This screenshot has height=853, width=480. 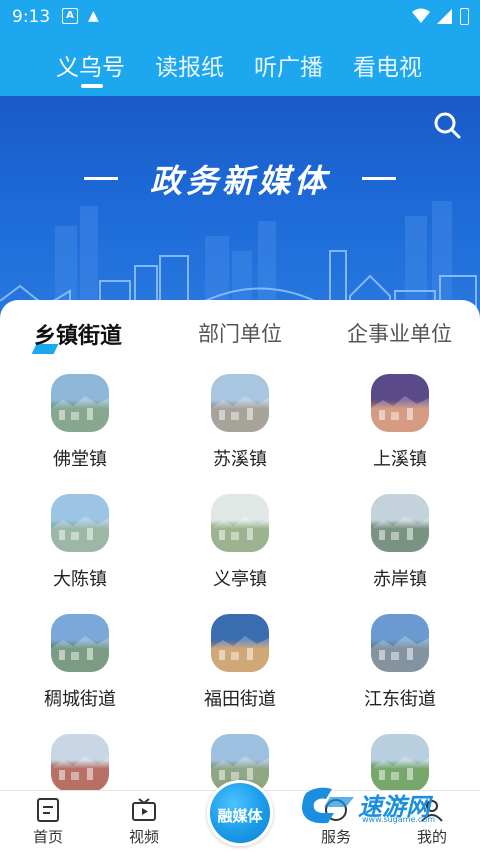 I want to click on town-label: 义亭镇, so click(x=240, y=579).